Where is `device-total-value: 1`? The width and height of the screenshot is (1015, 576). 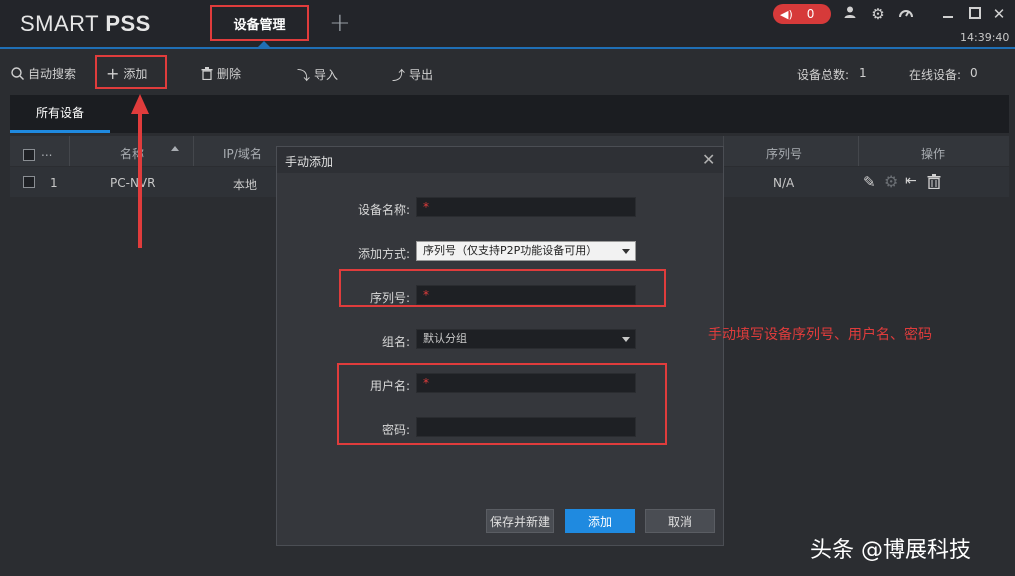
device-total-value: 1 is located at coordinates (863, 73).